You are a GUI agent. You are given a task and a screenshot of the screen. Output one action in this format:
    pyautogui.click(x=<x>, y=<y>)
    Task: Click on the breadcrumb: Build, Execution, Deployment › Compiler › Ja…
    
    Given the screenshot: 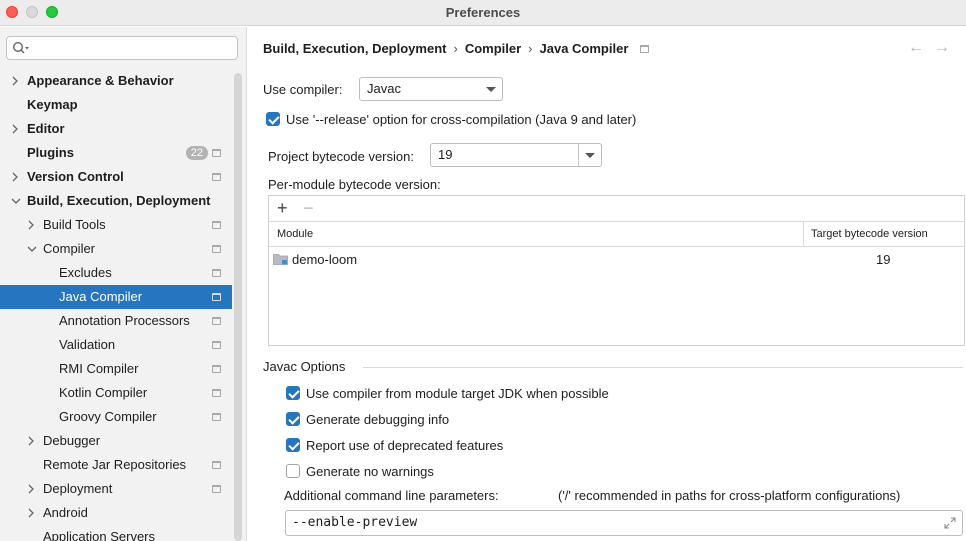 What is the action you would take?
    pyautogui.click(x=456, y=48)
    